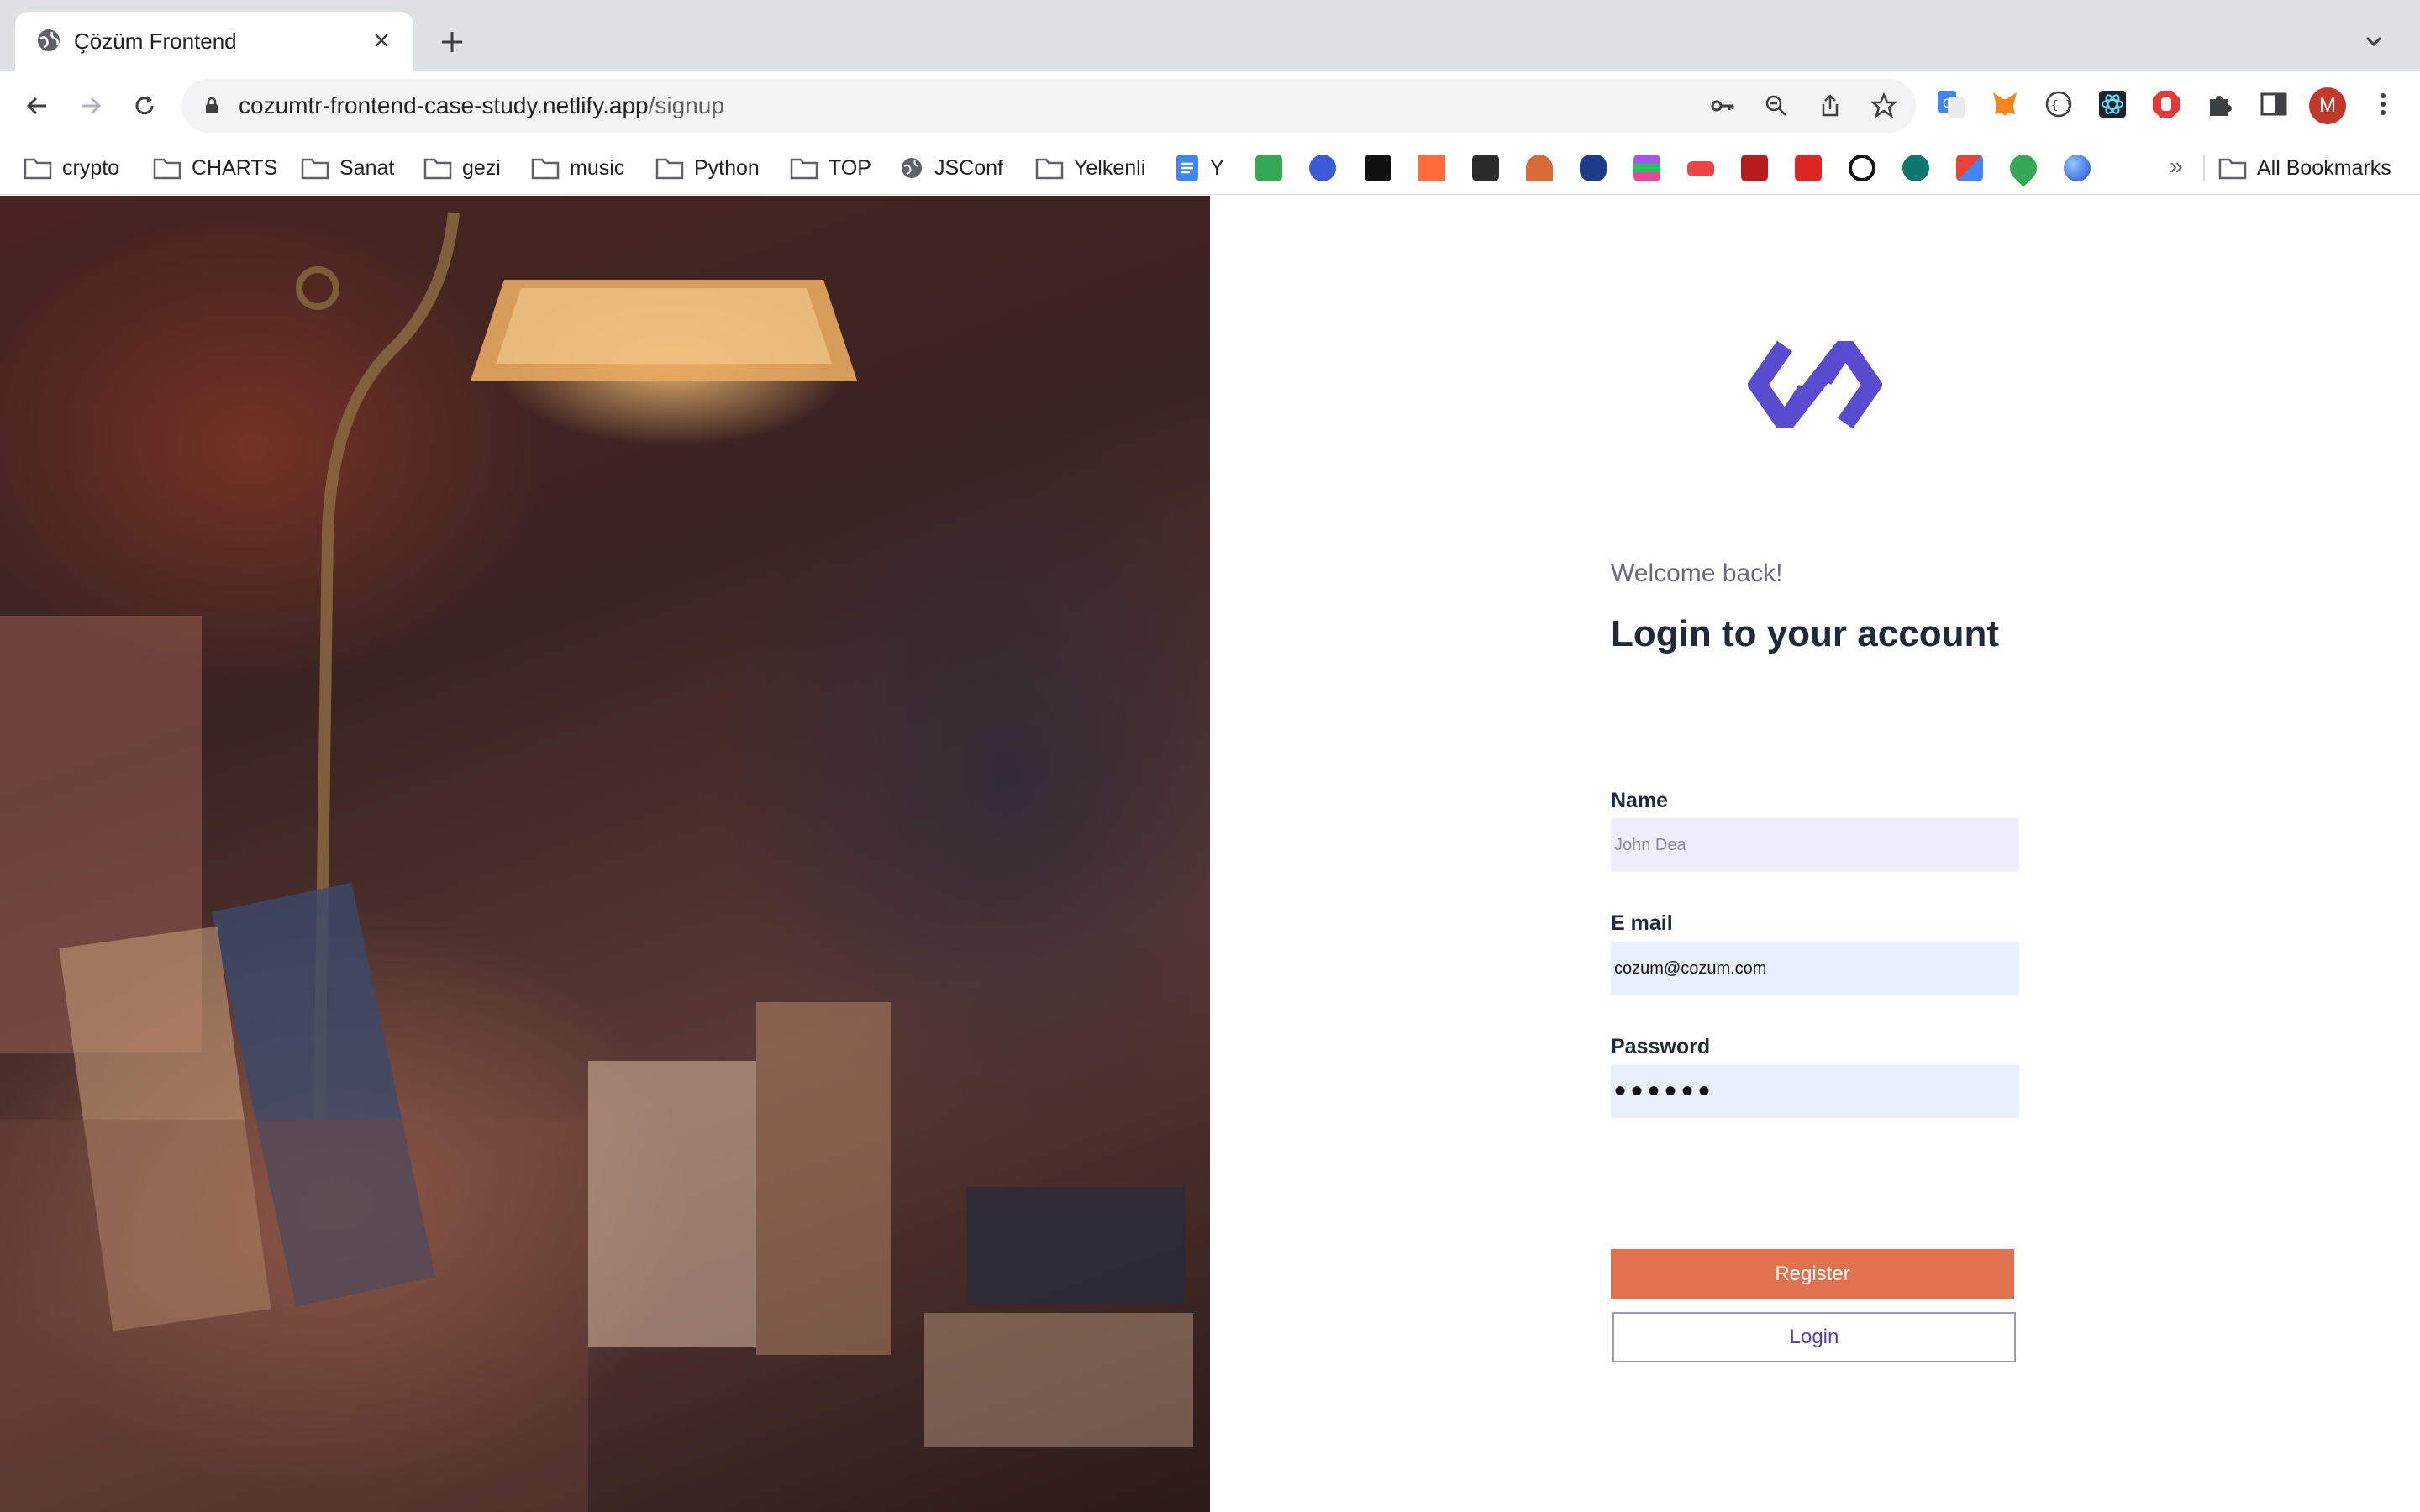 The height and width of the screenshot is (1512, 2420). What do you see at coordinates (212, 106) in the screenshot?
I see `lock-icon` at bounding box center [212, 106].